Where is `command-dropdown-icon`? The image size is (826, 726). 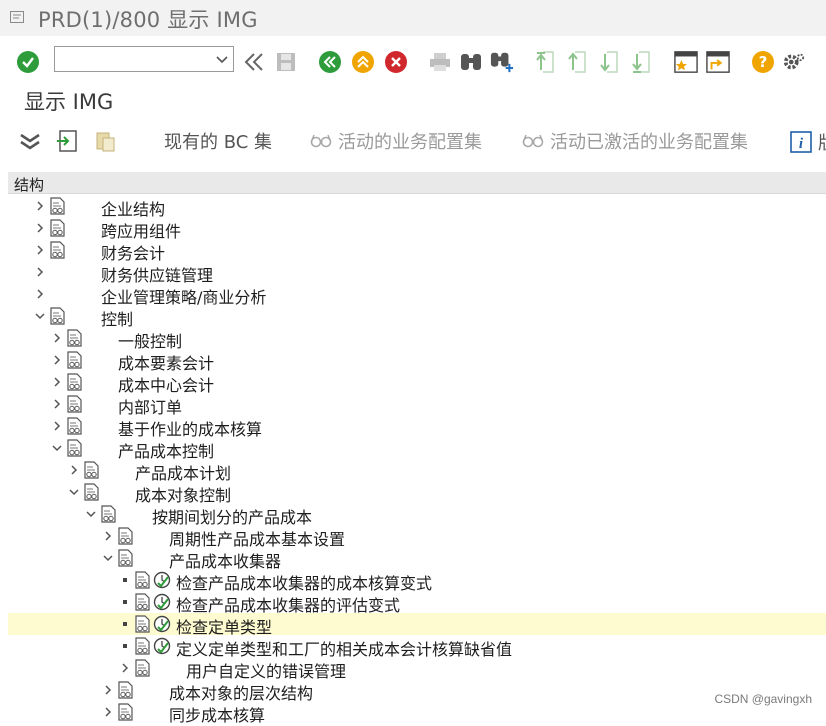
command-dropdown-icon is located at coordinates (222, 59).